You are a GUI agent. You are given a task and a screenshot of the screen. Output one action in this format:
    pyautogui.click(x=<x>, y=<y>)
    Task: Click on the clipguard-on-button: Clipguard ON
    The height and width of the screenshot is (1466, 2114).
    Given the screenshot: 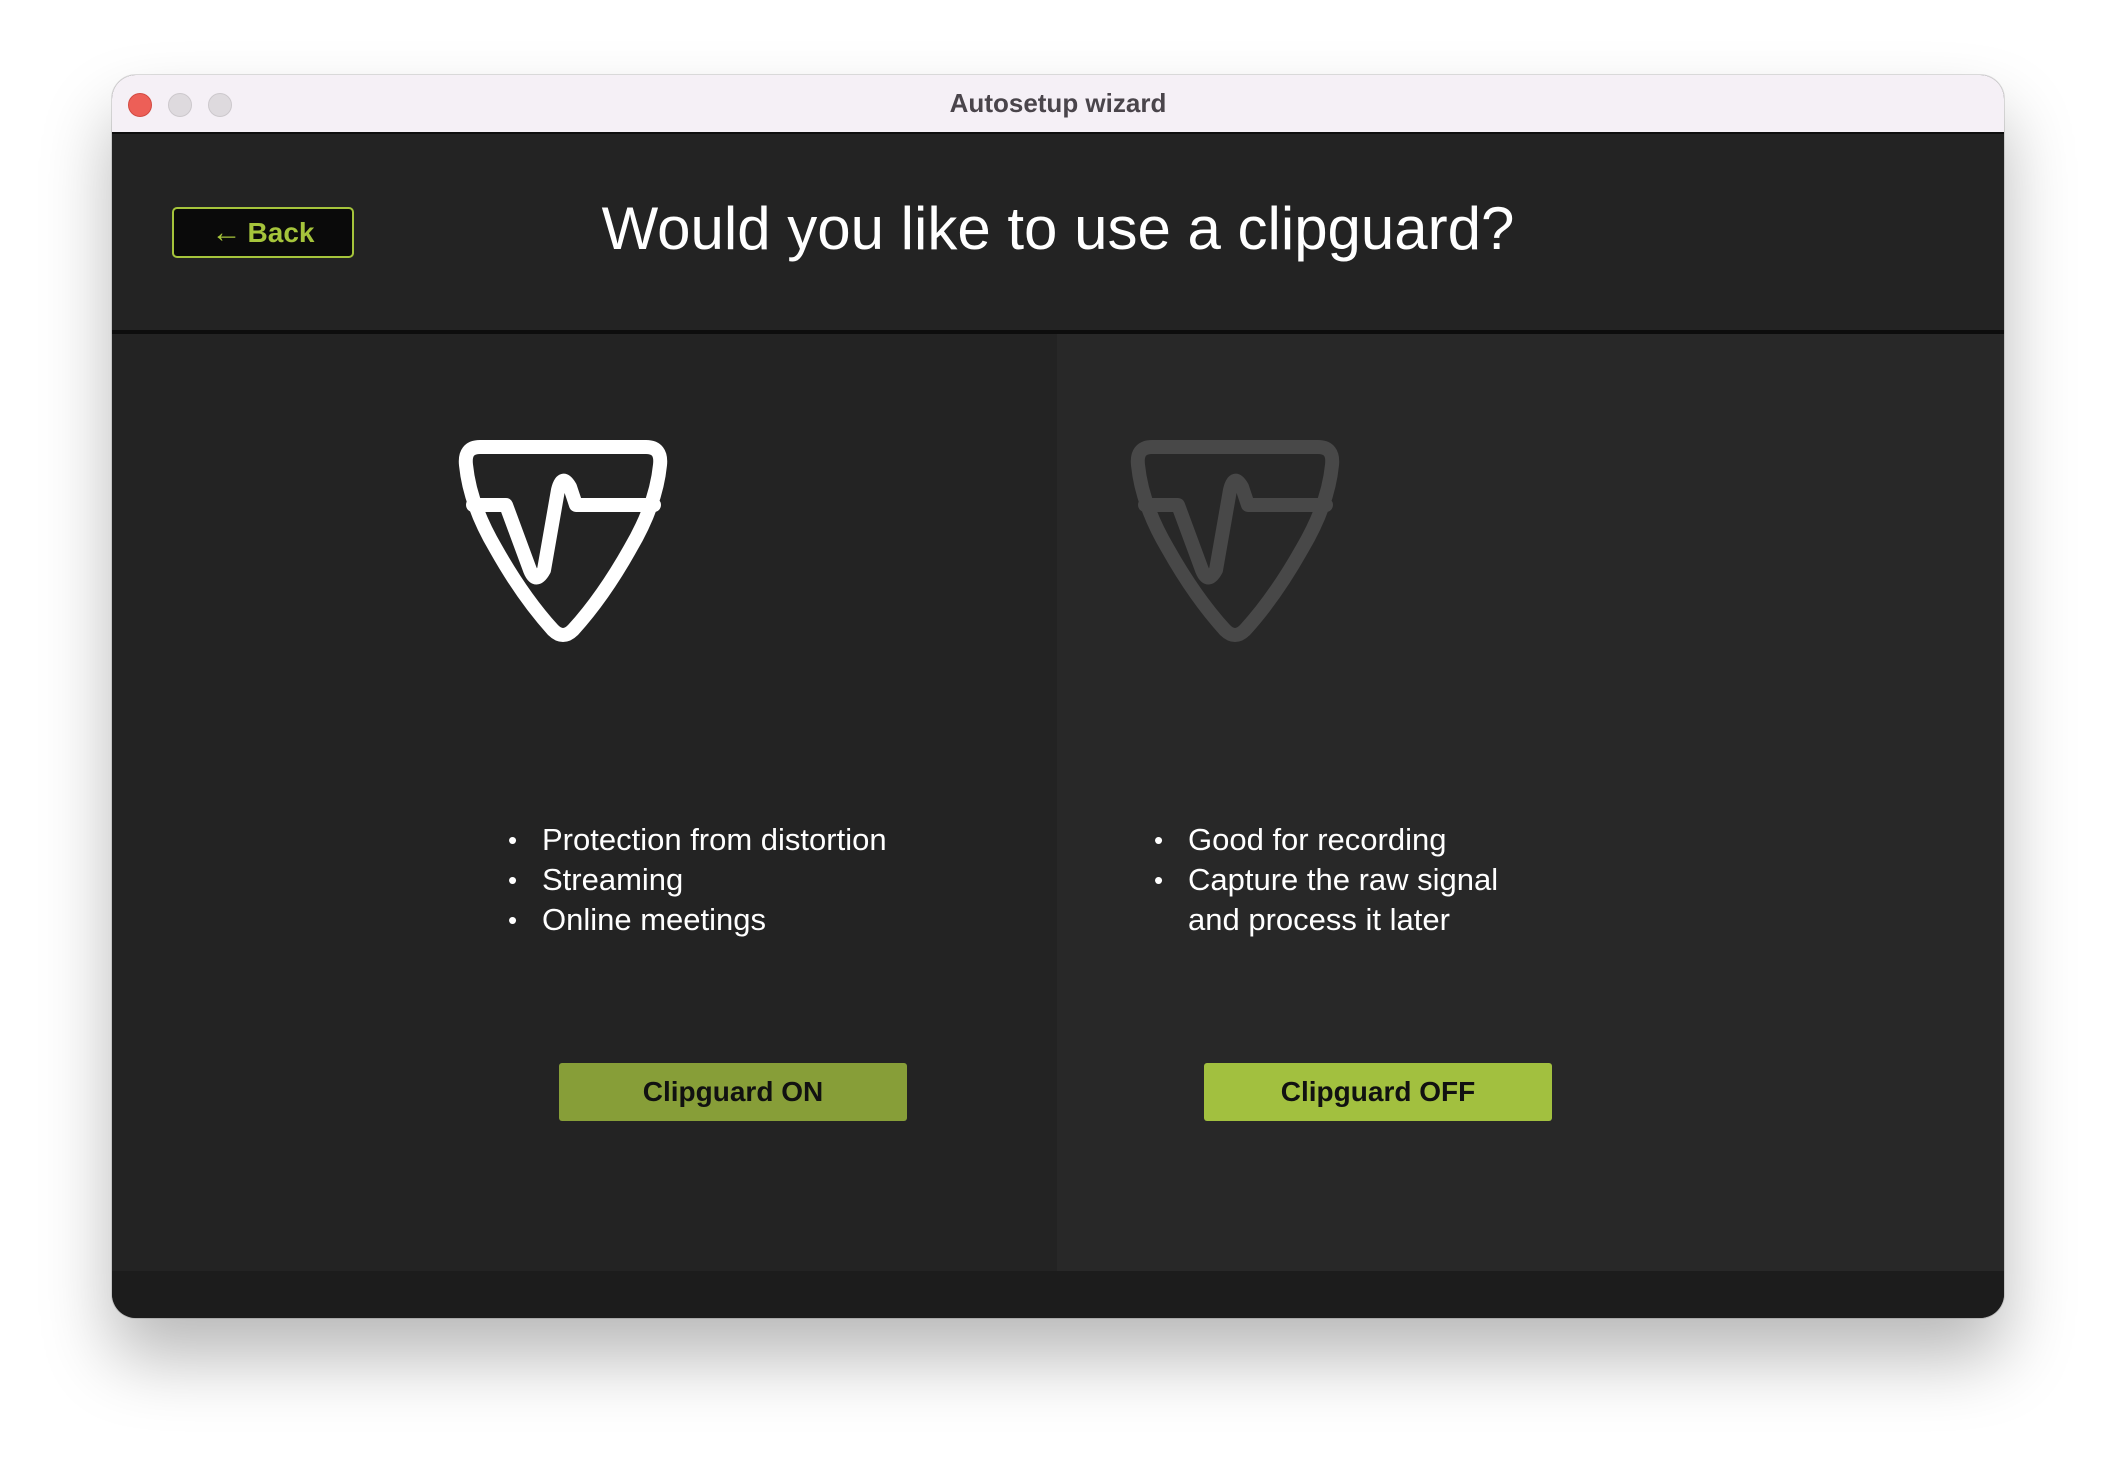 What is the action you would take?
    pyautogui.click(x=733, y=1092)
    